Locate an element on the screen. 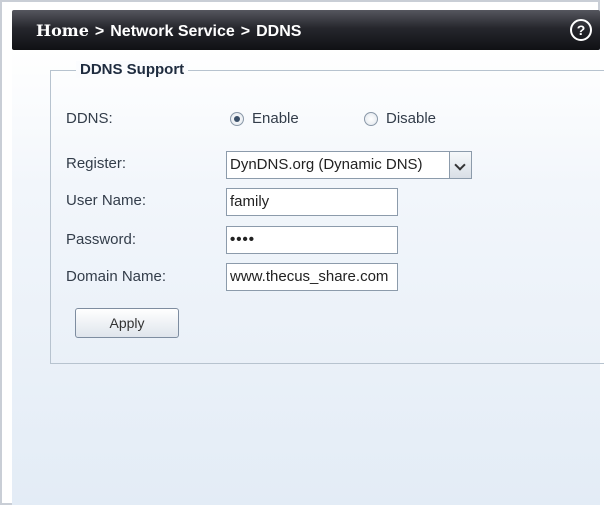  enable-radio-label: Enable is located at coordinates (275, 118).